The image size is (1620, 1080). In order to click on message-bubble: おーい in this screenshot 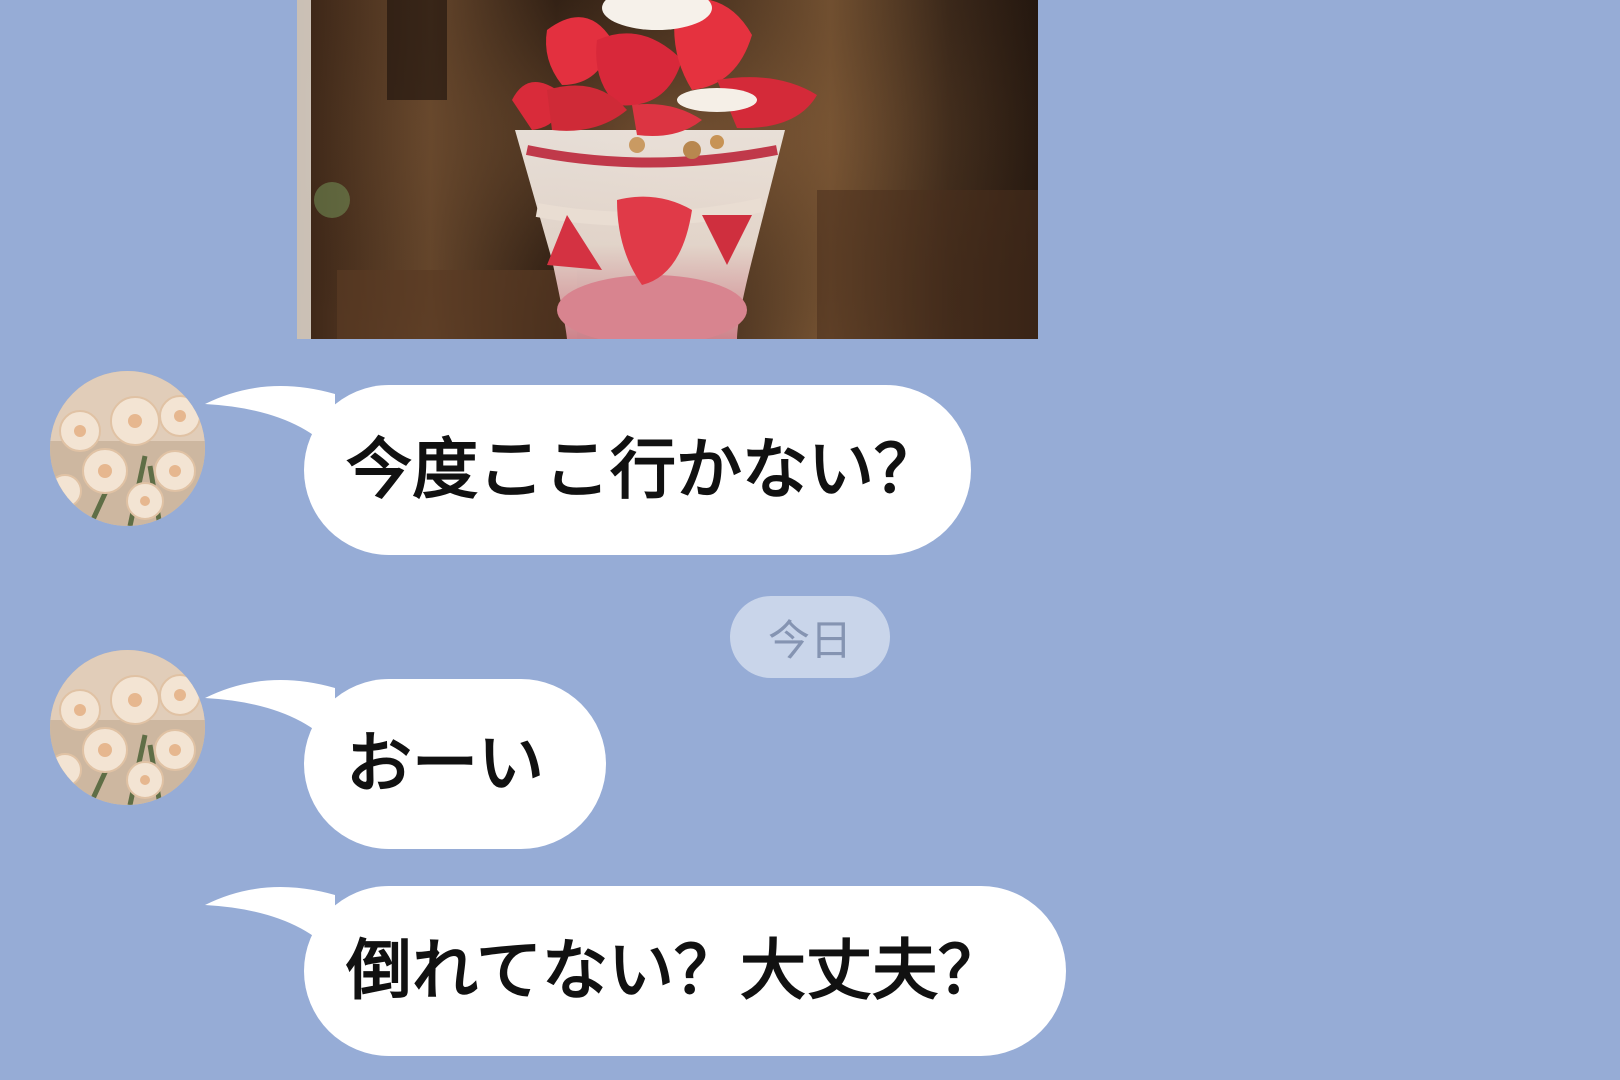, I will do `click(455, 764)`.